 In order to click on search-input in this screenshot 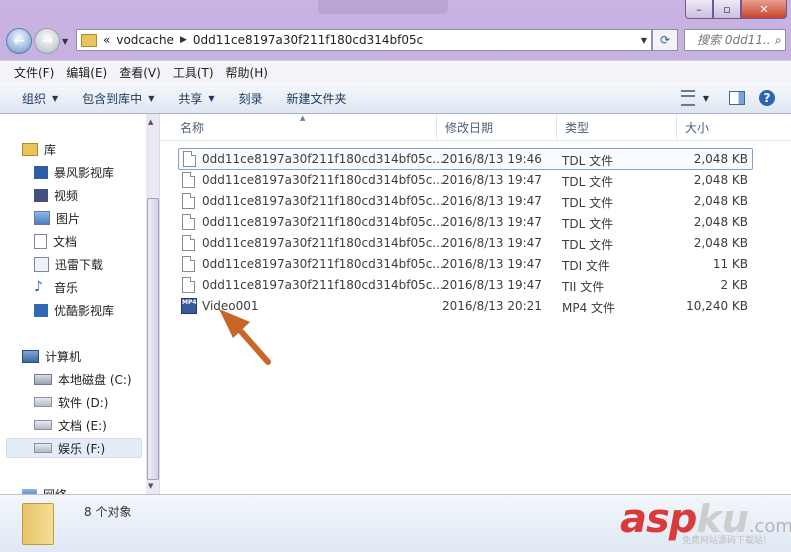, I will do `click(733, 40)`.